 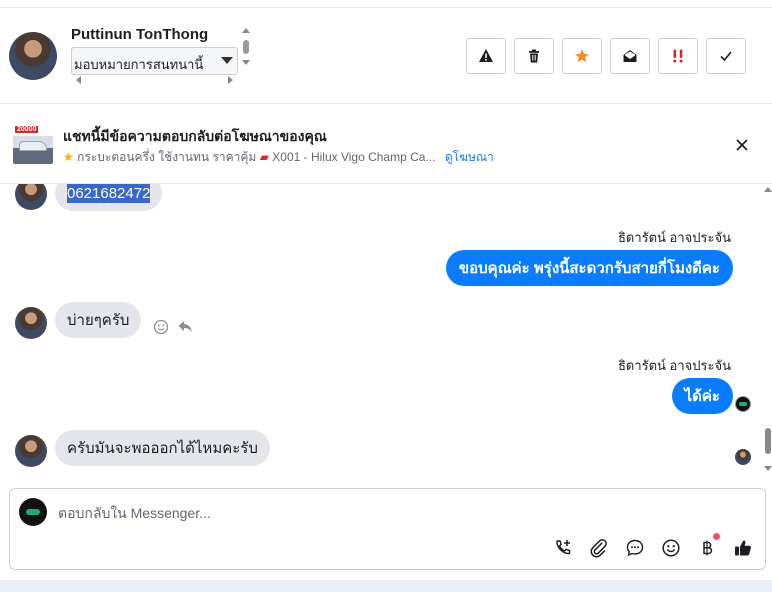 I want to click on ad-thumb-tag: 20000, so click(x=27, y=129).